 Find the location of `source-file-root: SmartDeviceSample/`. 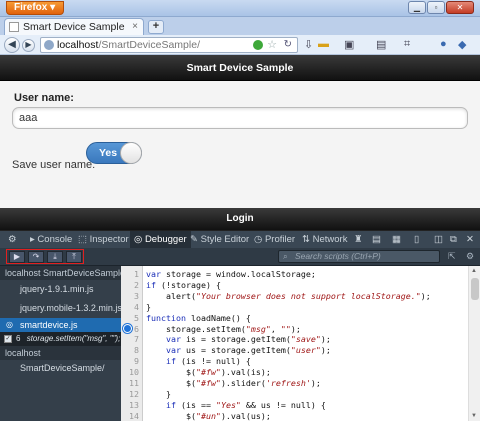

source-file-root: SmartDeviceSample/ is located at coordinates (60, 368).